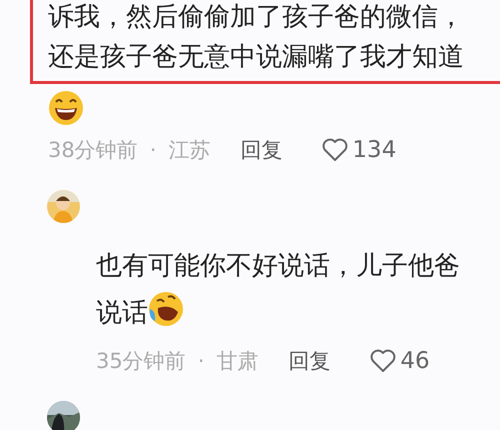  I want to click on comment-text: 还是孩子爸无意中说漏嘴了我才知道, so click(256, 57).